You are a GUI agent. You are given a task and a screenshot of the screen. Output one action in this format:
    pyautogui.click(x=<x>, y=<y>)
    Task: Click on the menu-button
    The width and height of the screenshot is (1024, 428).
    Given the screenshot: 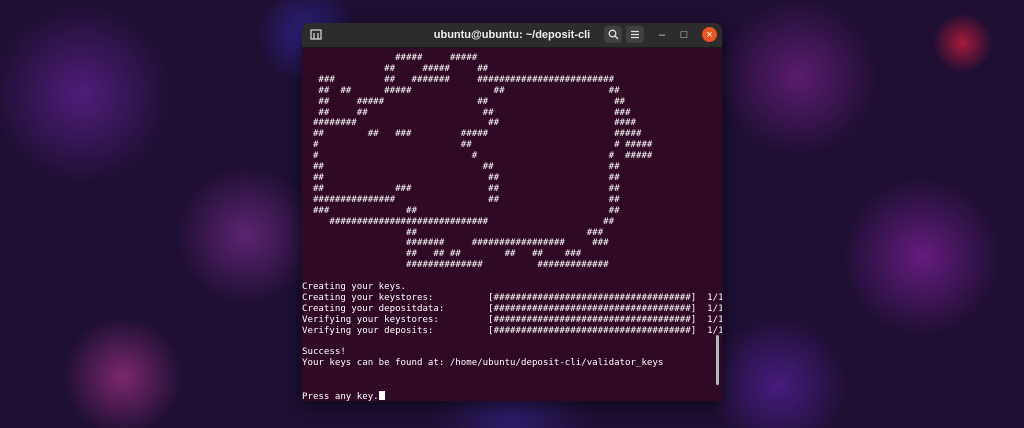 What is the action you would take?
    pyautogui.click(x=635, y=34)
    